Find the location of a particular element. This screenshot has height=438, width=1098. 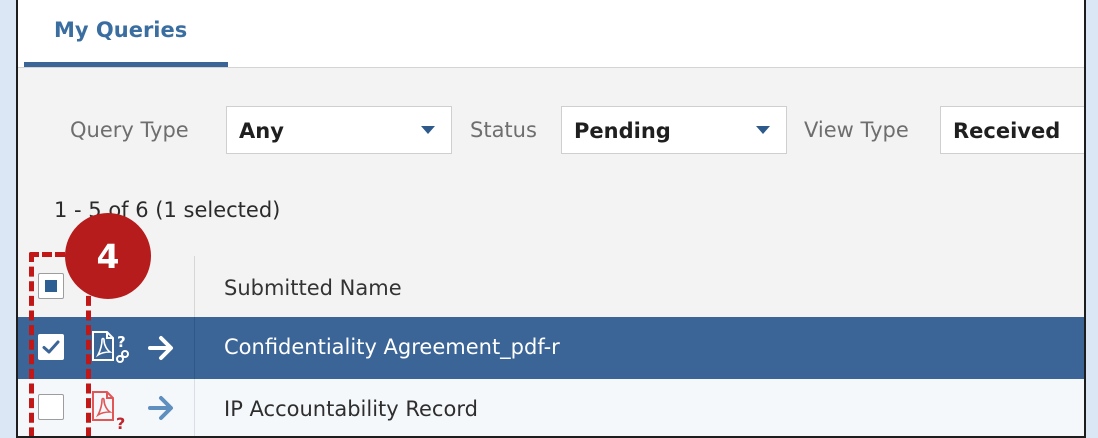

query-type-select: Any is located at coordinates (339, 130).